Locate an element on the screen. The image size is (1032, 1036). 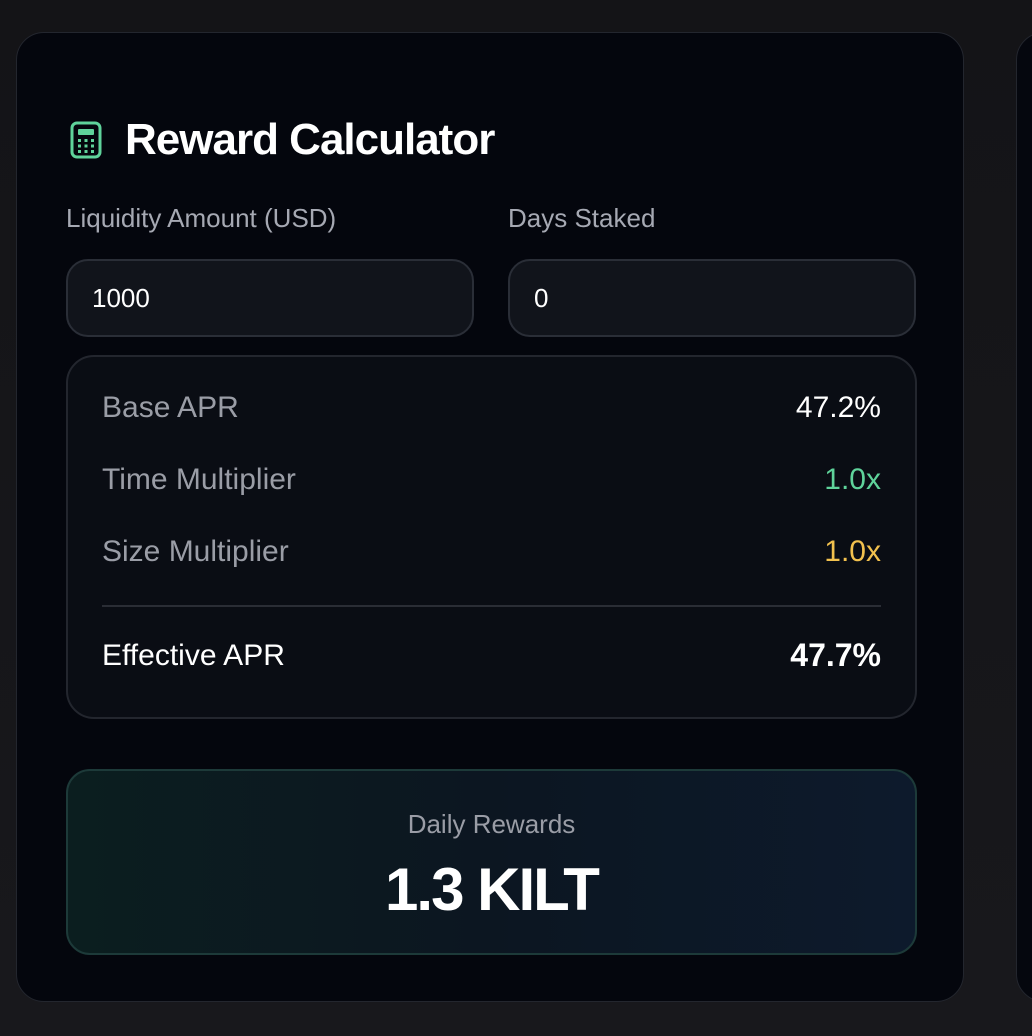
card-title: Reward Calculator is located at coordinates (310, 139).